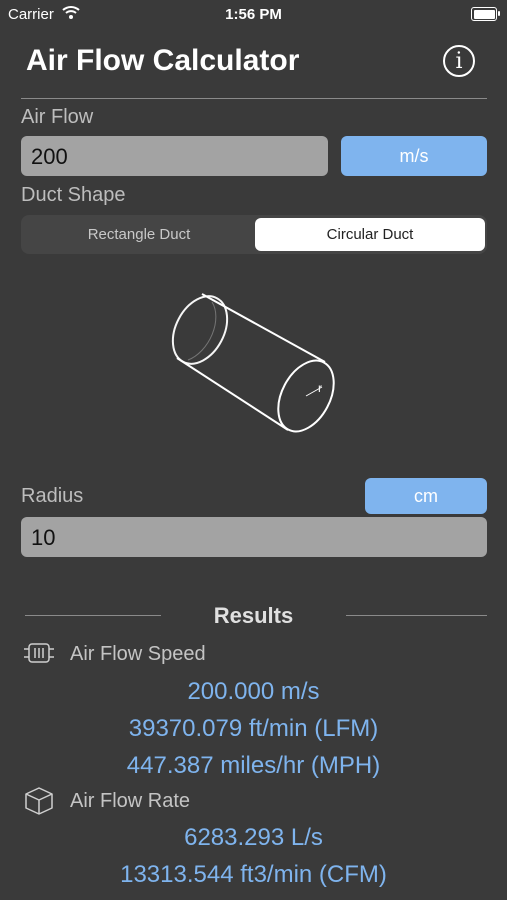 This screenshot has height=900, width=507. What do you see at coordinates (39, 801) in the screenshot?
I see `cube-icon` at bounding box center [39, 801].